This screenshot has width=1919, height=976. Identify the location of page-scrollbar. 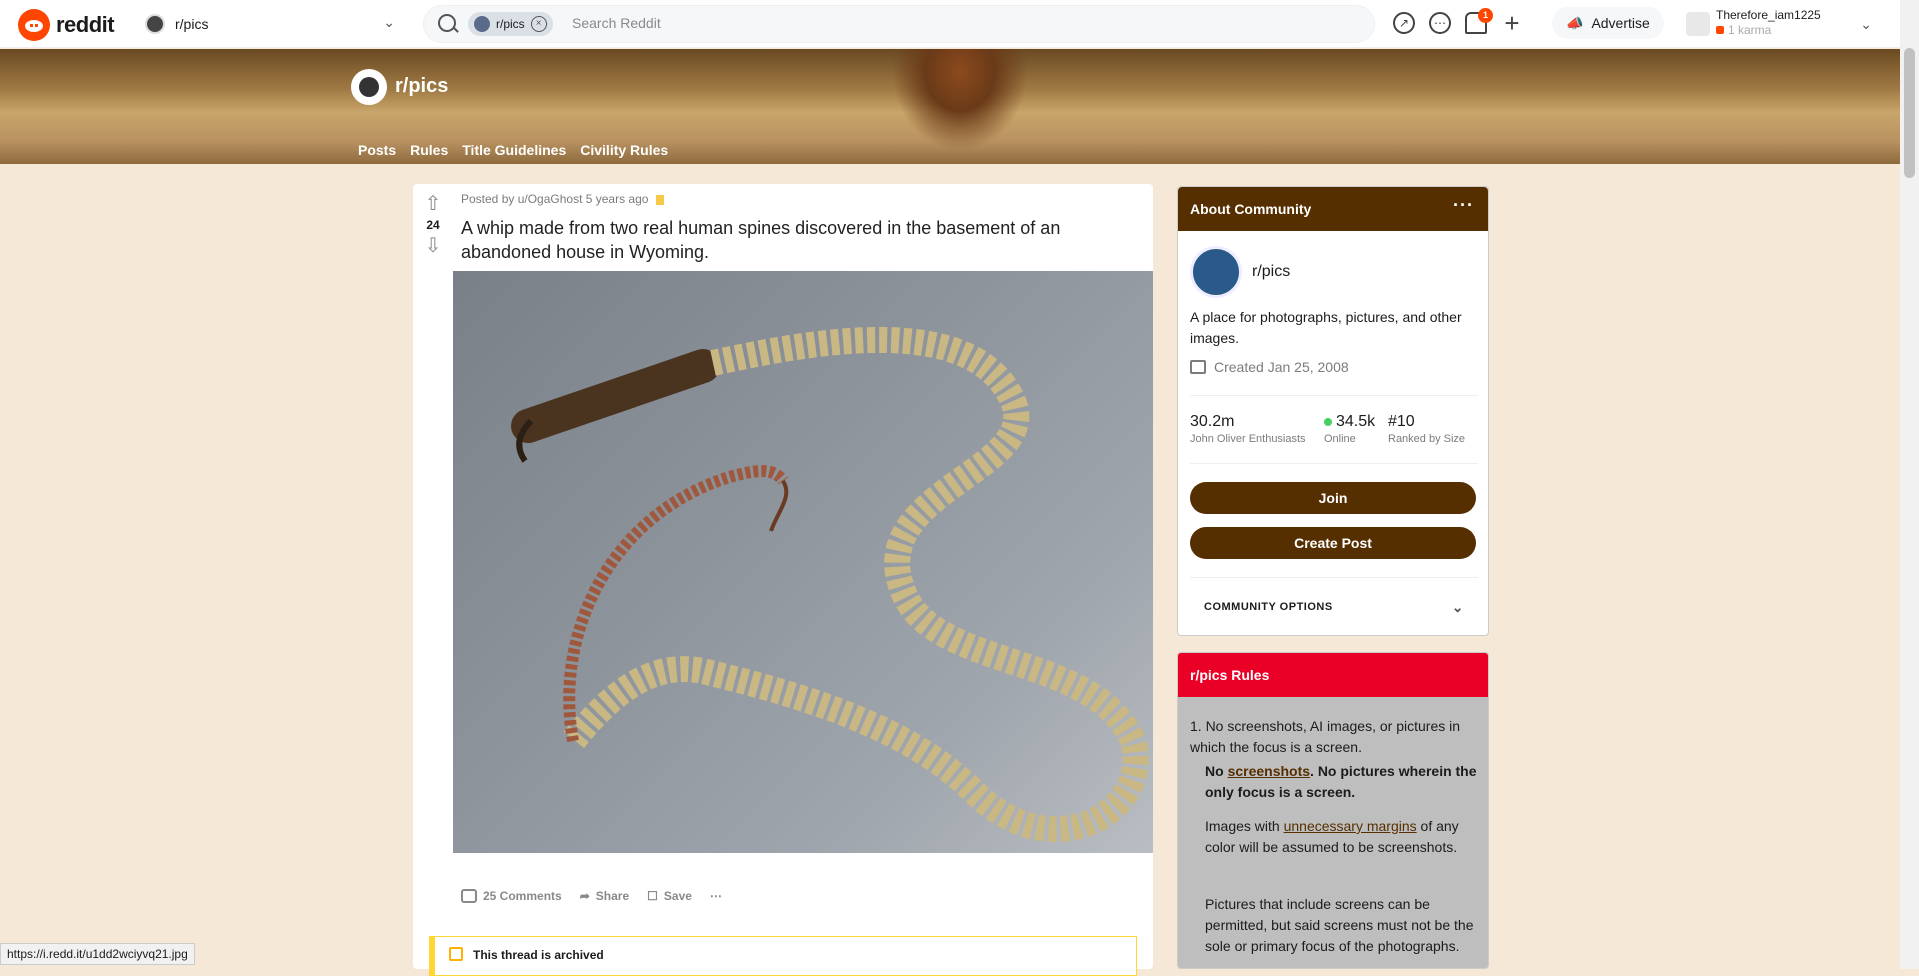
(1909, 484).